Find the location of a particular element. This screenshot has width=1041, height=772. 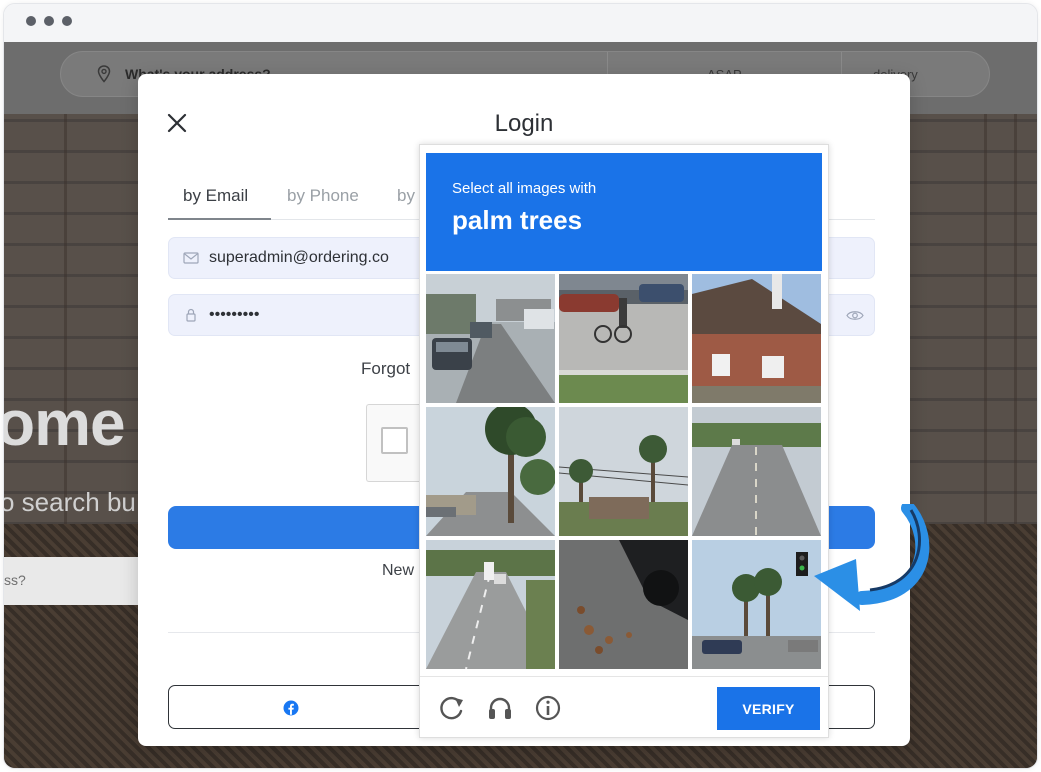

traffic-light-image is located at coordinates (756, 604).